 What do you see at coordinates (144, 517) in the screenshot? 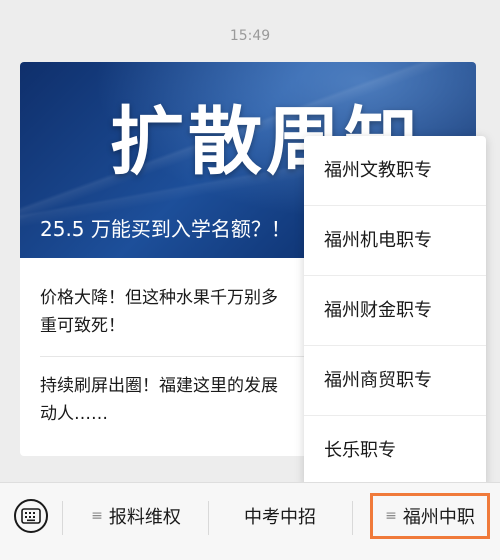
I see `menu-button-label: 报料维权` at bounding box center [144, 517].